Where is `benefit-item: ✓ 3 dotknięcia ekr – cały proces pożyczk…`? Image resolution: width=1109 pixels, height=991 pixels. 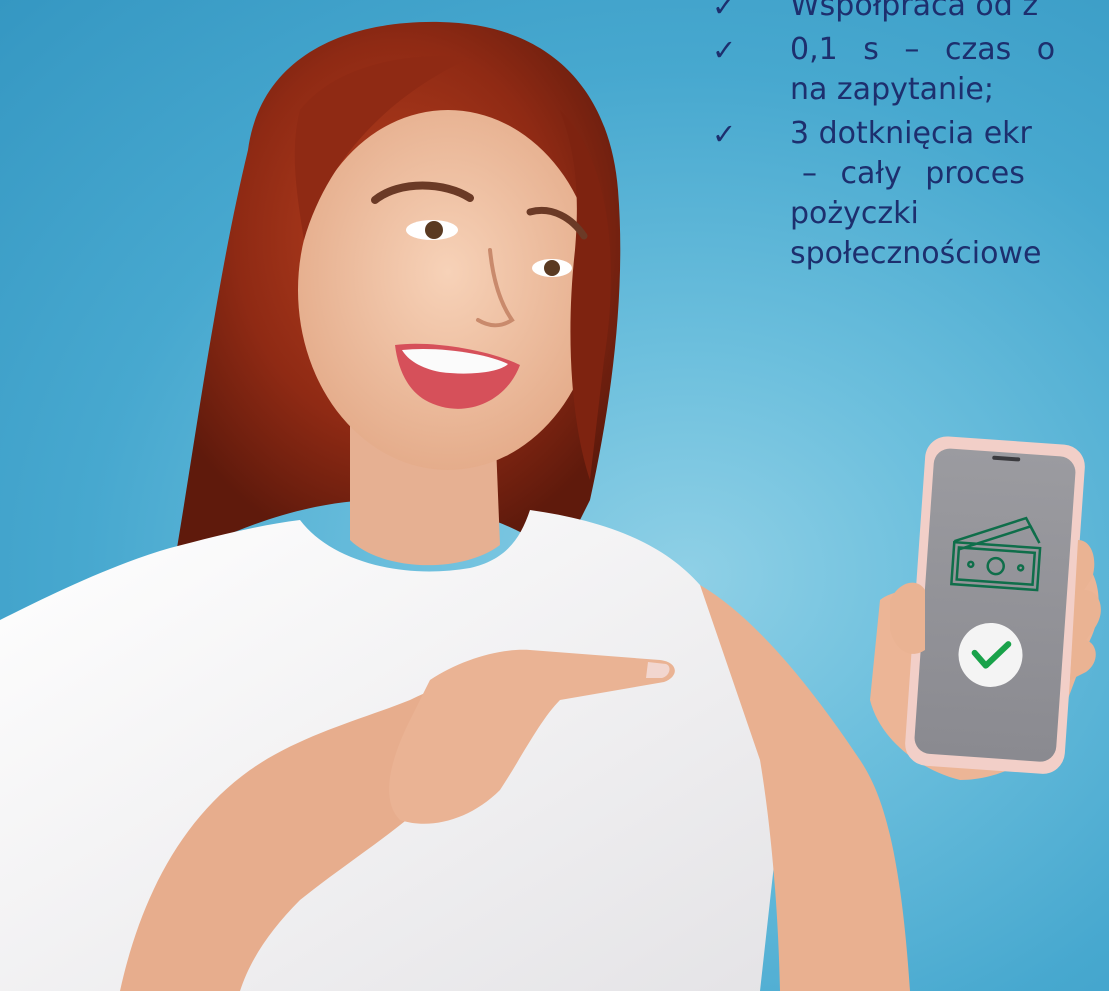 benefit-item: ✓ 3 dotknięcia ekr – cały proces pożyczk… is located at coordinates (910, 194).